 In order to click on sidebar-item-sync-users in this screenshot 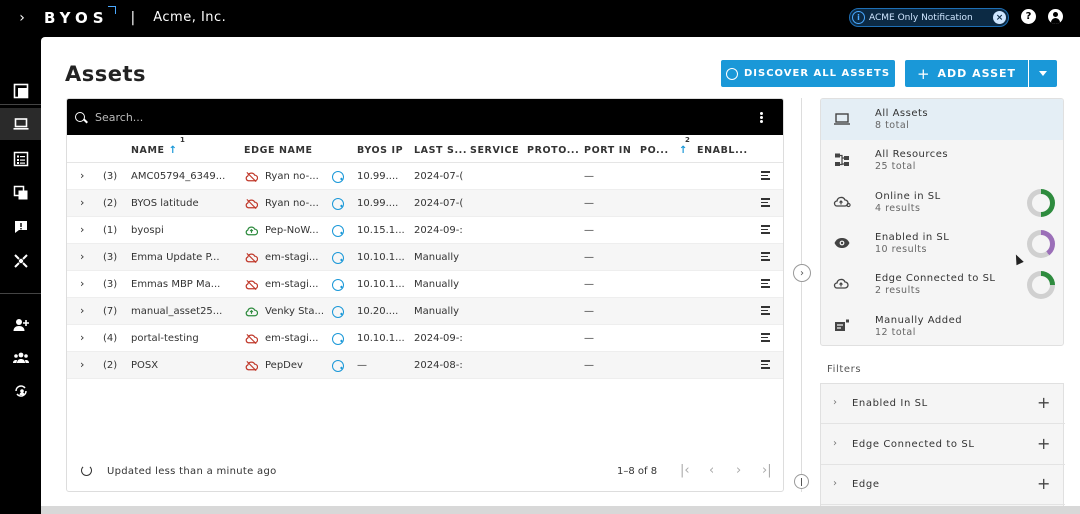, I will do `click(20, 391)`.